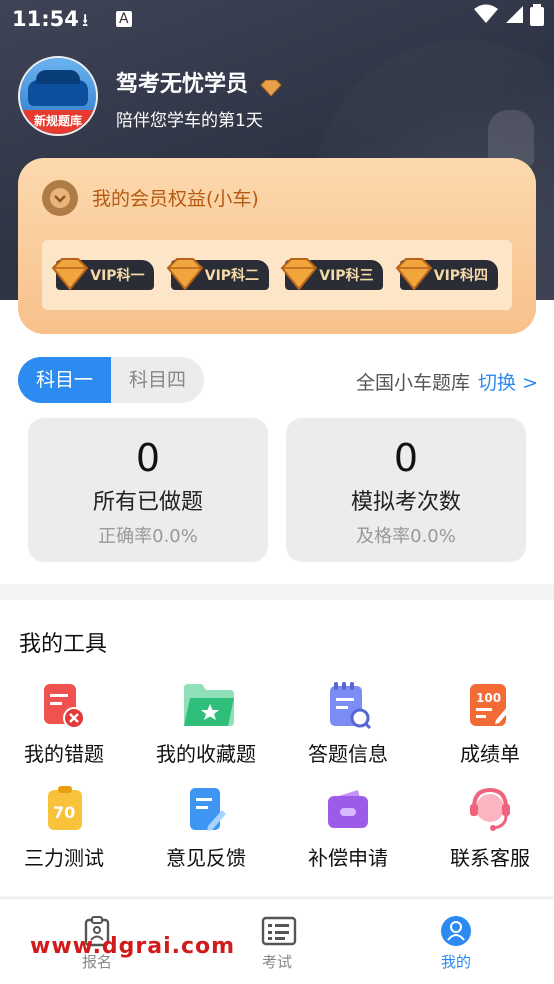 The width and height of the screenshot is (554, 984). I want to click on vip-badge-4: VIP科四, so click(446, 274).